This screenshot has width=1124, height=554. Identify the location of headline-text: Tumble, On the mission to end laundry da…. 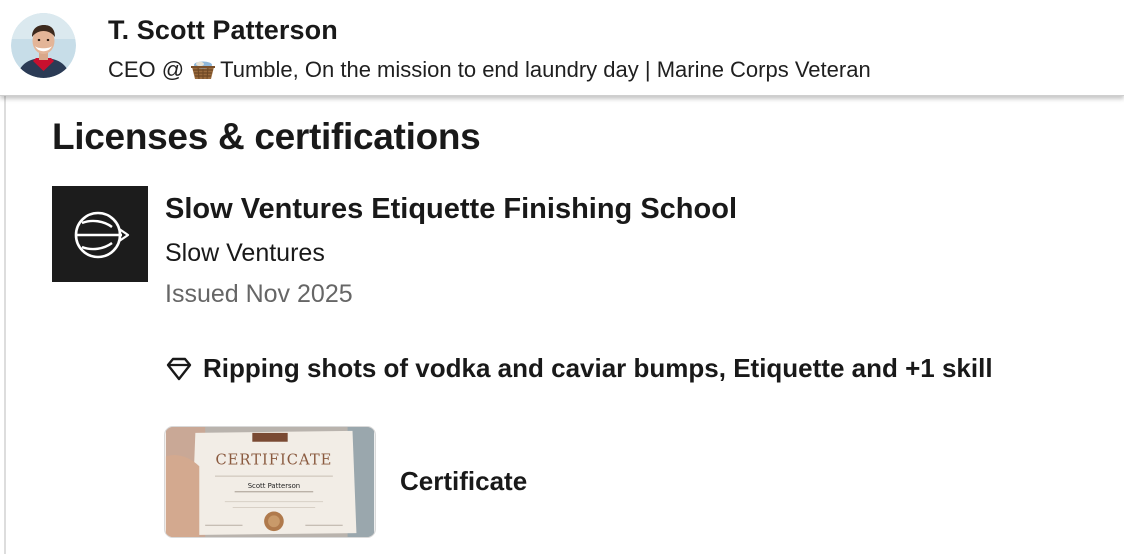
(545, 69).